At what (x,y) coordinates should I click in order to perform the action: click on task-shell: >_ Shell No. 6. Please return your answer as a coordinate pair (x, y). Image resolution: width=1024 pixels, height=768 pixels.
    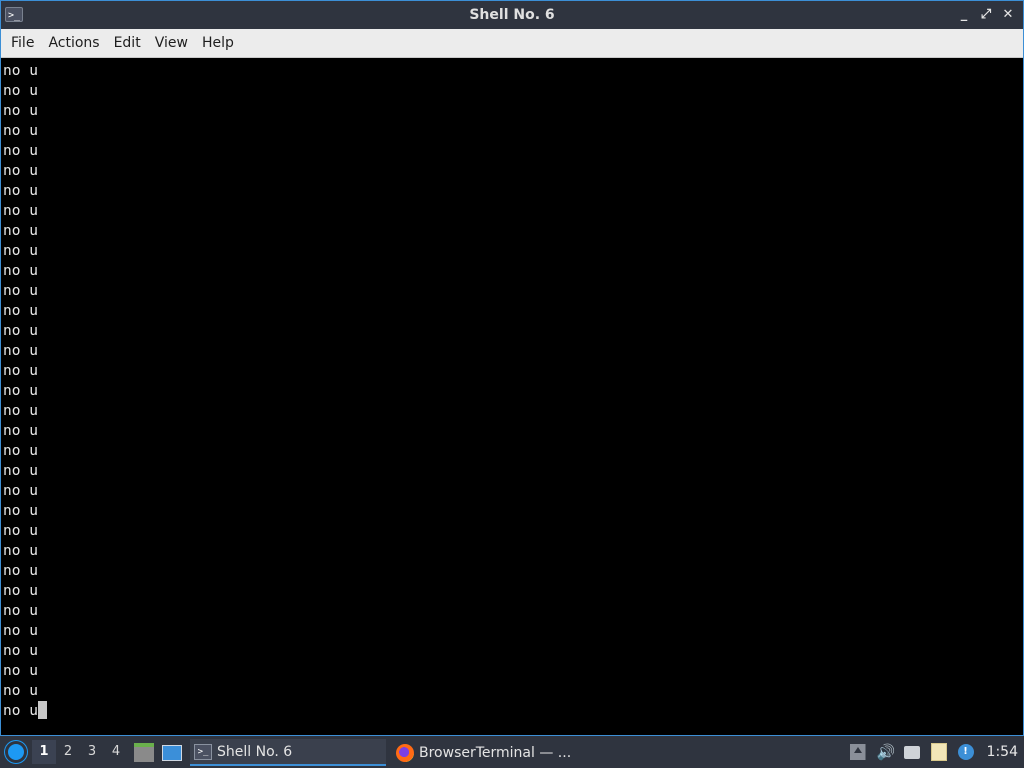
    Looking at the image, I should click on (288, 752).